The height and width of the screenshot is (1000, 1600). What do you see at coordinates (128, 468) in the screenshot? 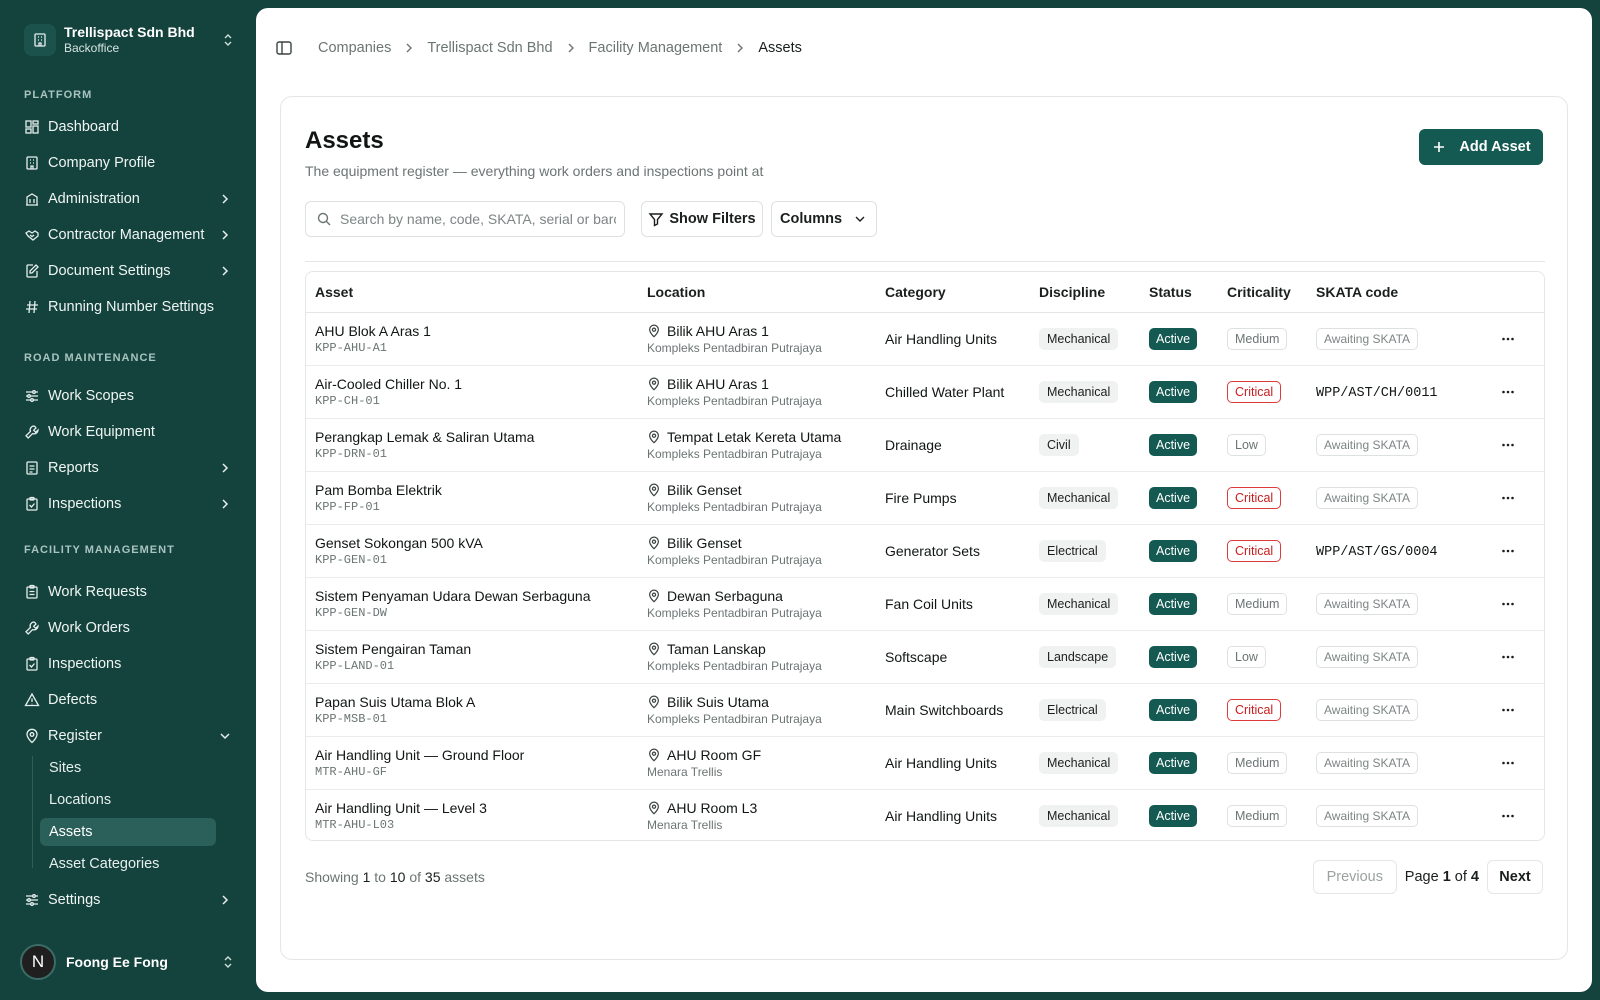
I see `sidebar-item-reports: Reports` at bounding box center [128, 468].